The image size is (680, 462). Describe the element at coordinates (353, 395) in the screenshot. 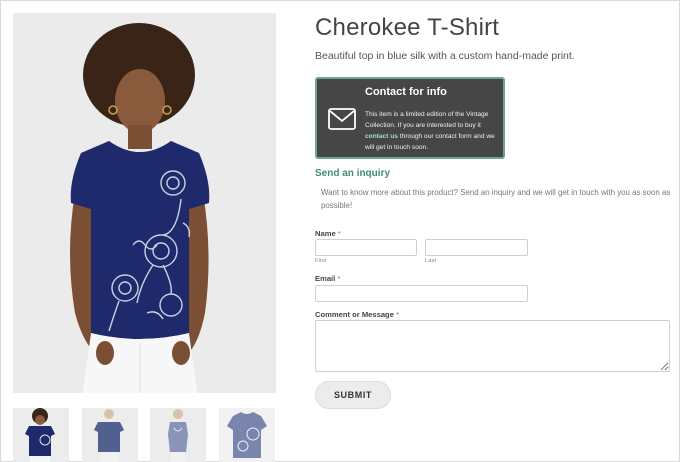

I see `submit-button: SUBMIT` at that location.